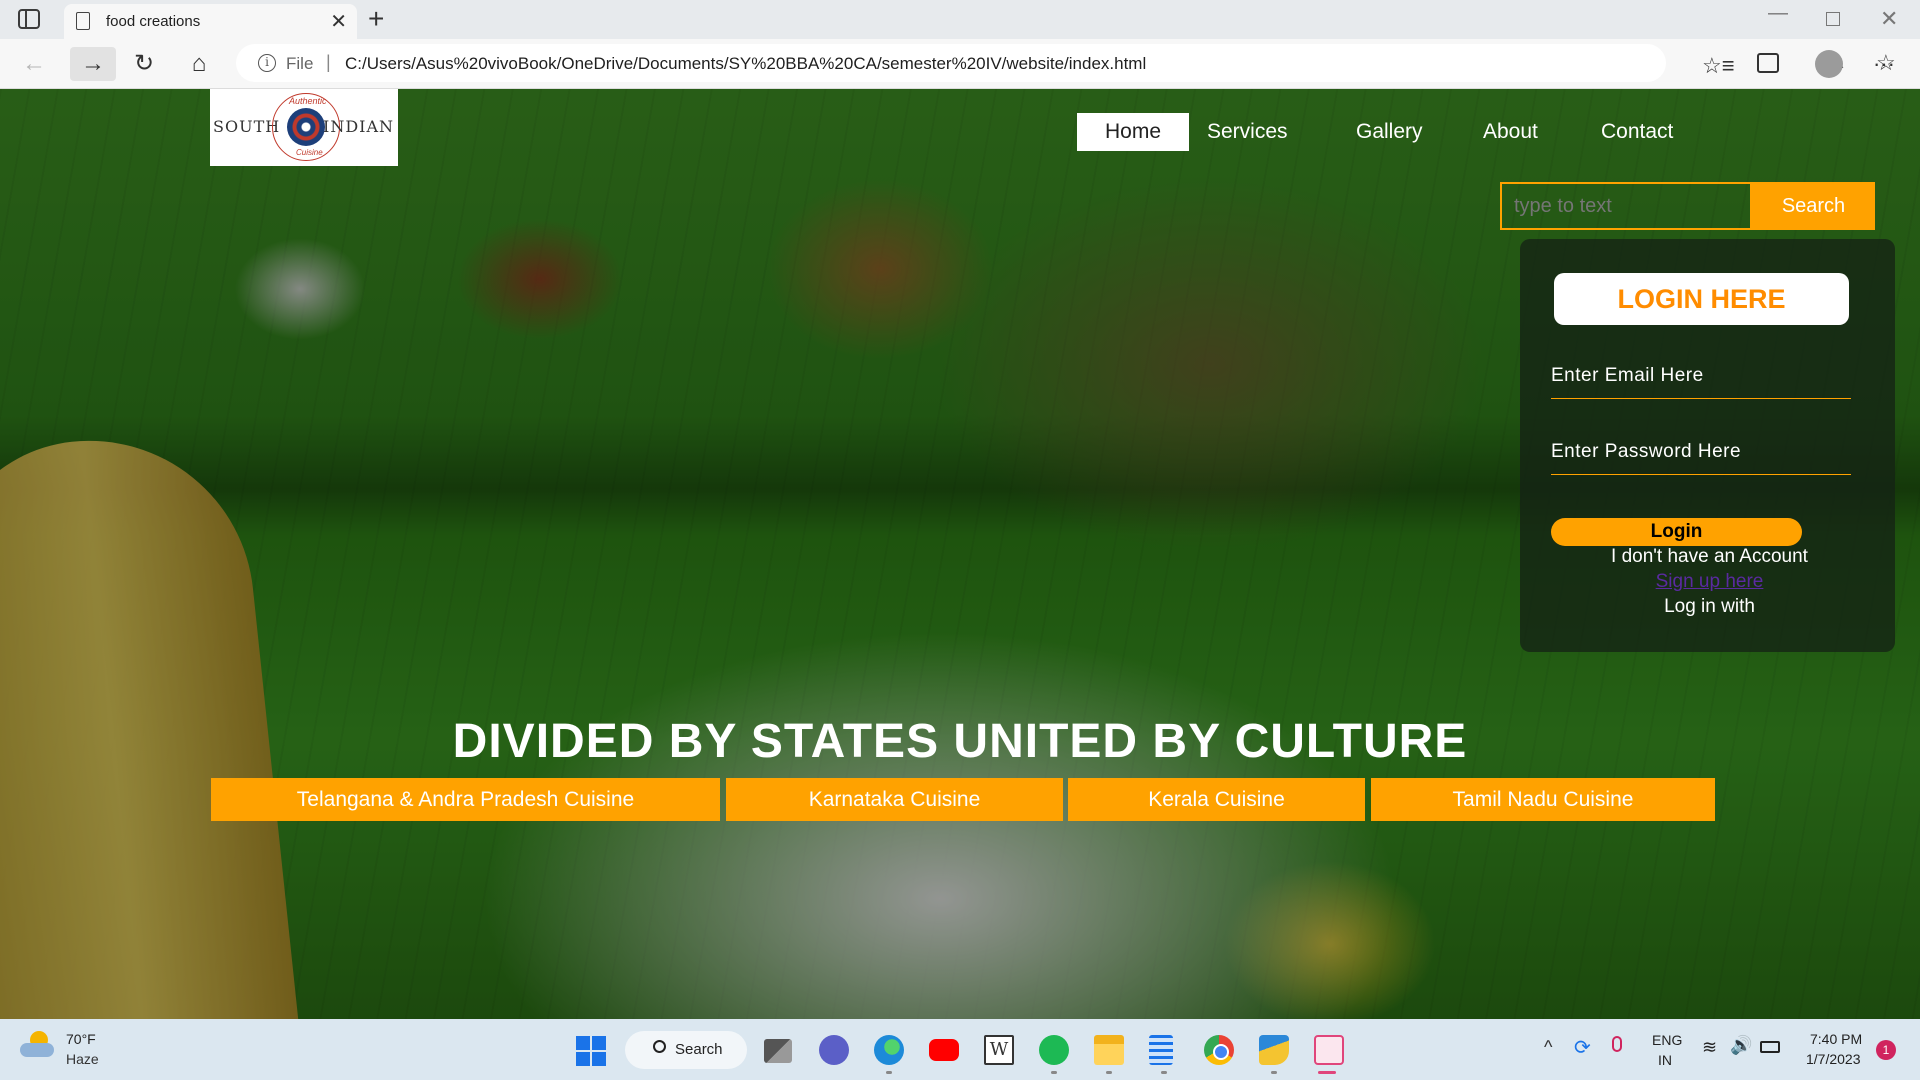 The image size is (1920, 1080). What do you see at coordinates (1701, 382) in the screenshot?
I see `email-field: Enter Email Here` at bounding box center [1701, 382].